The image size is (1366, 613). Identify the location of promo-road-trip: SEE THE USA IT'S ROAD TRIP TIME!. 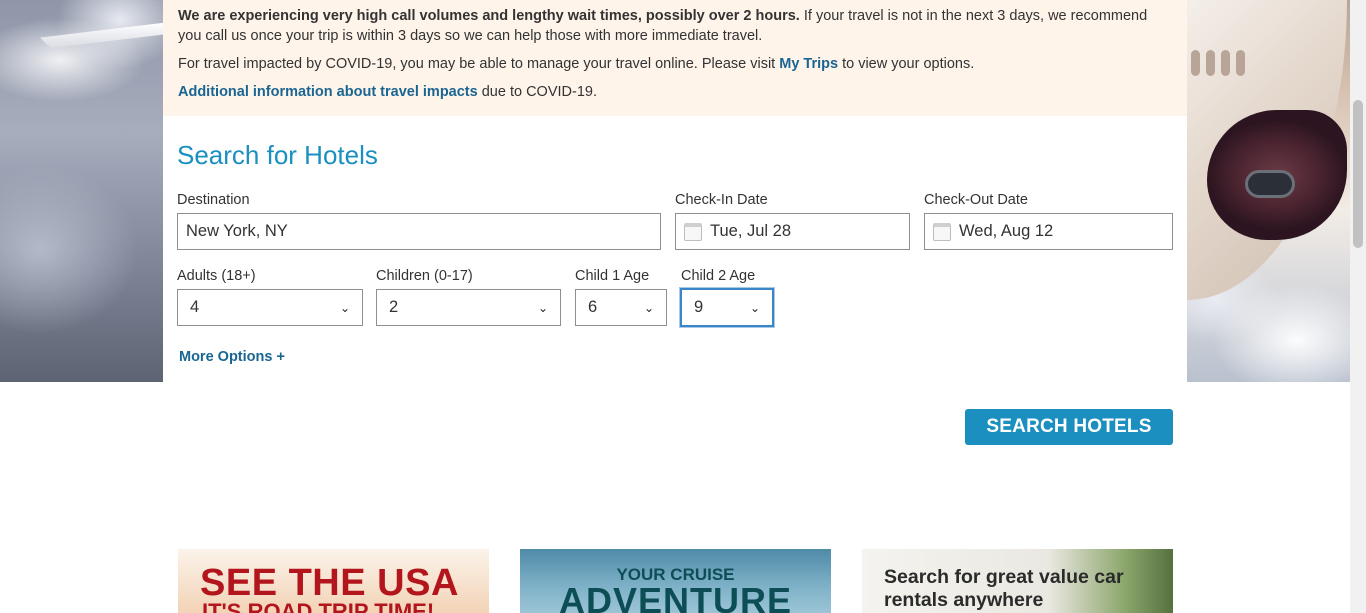
(333, 581).